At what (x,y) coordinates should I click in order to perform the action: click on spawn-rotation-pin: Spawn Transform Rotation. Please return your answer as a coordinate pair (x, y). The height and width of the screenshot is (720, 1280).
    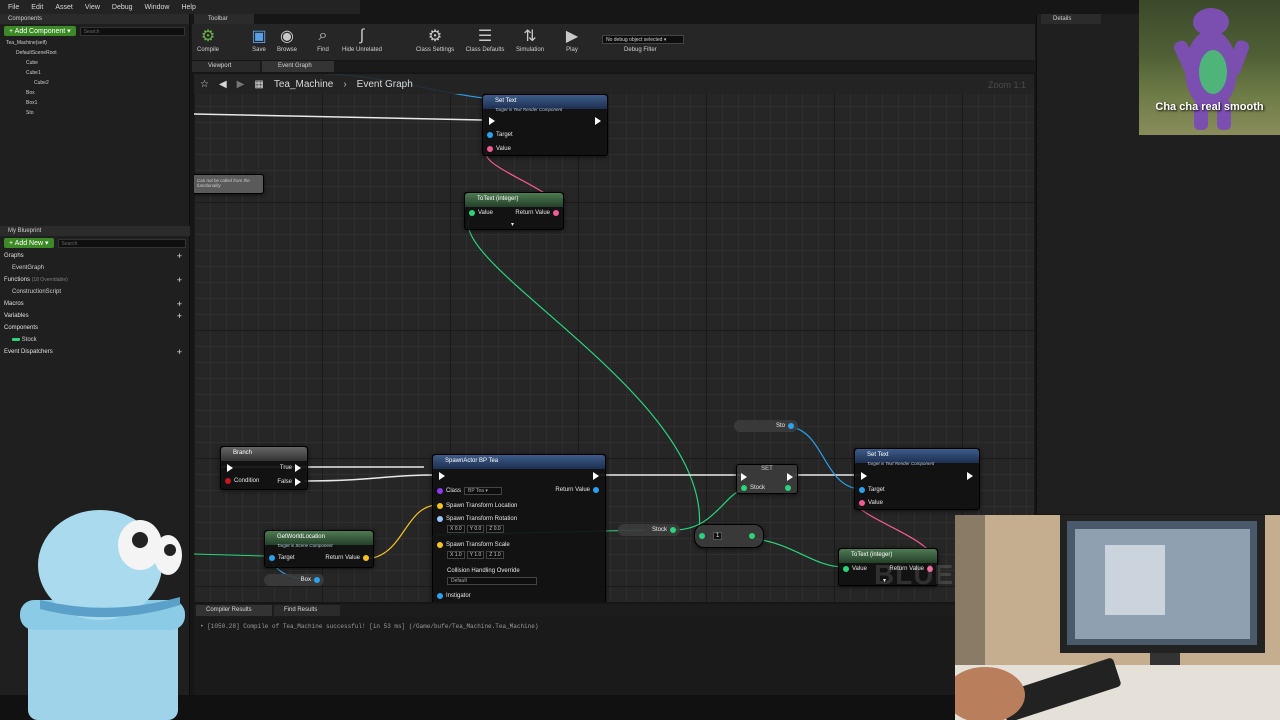
    Looking at the image, I should click on (477, 519).